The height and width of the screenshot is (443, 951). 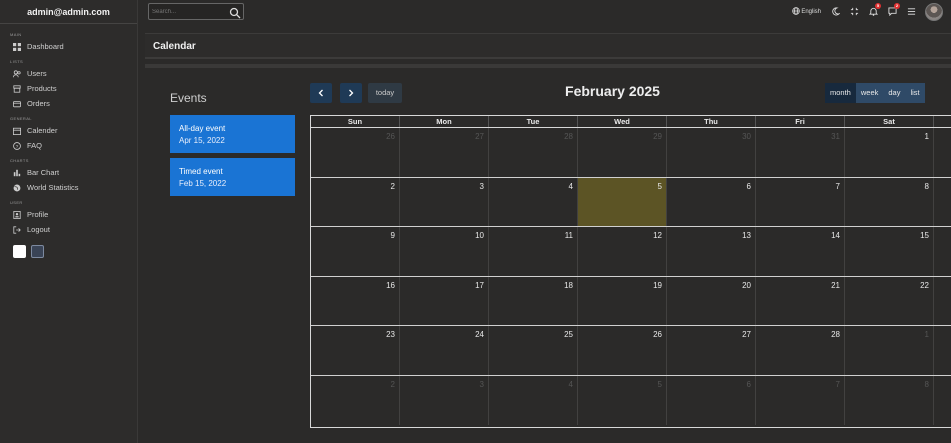 What do you see at coordinates (17, 215) in the screenshot?
I see `profile-icon` at bounding box center [17, 215].